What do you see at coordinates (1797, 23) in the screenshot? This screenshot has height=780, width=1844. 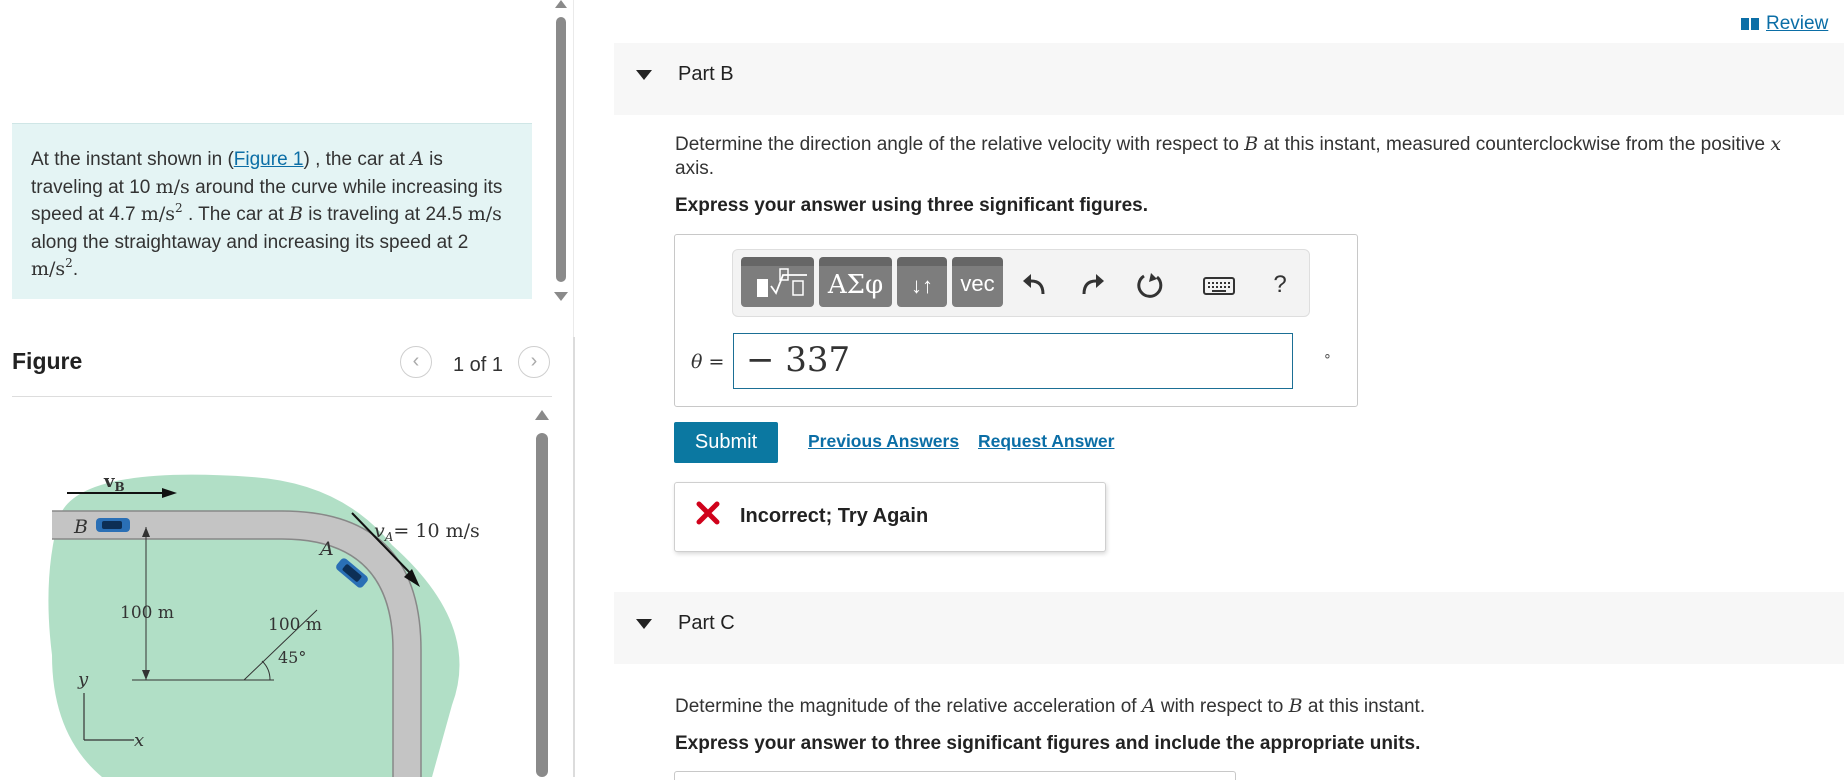 I see `review-label: Review` at bounding box center [1797, 23].